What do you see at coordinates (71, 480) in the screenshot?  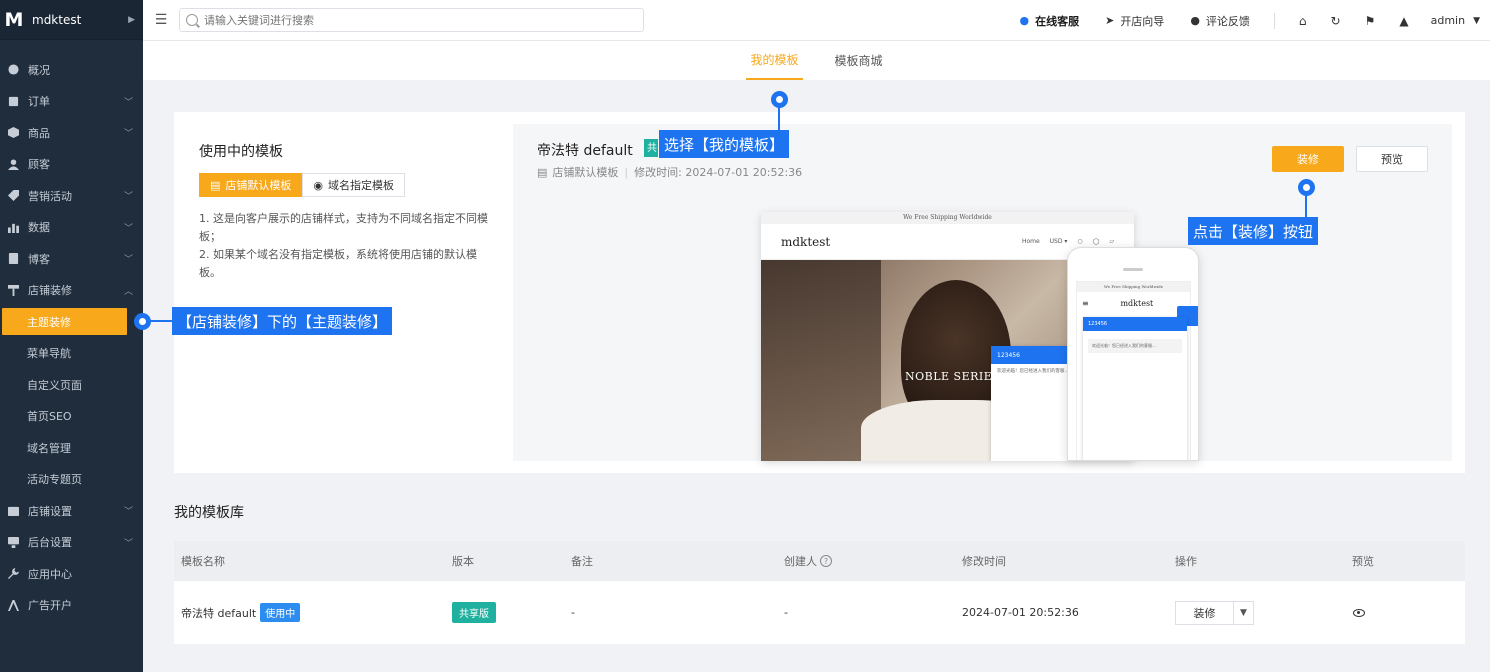 I see `sidebar-subitem-campaign: 活动专题页` at bounding box center [71, 480].